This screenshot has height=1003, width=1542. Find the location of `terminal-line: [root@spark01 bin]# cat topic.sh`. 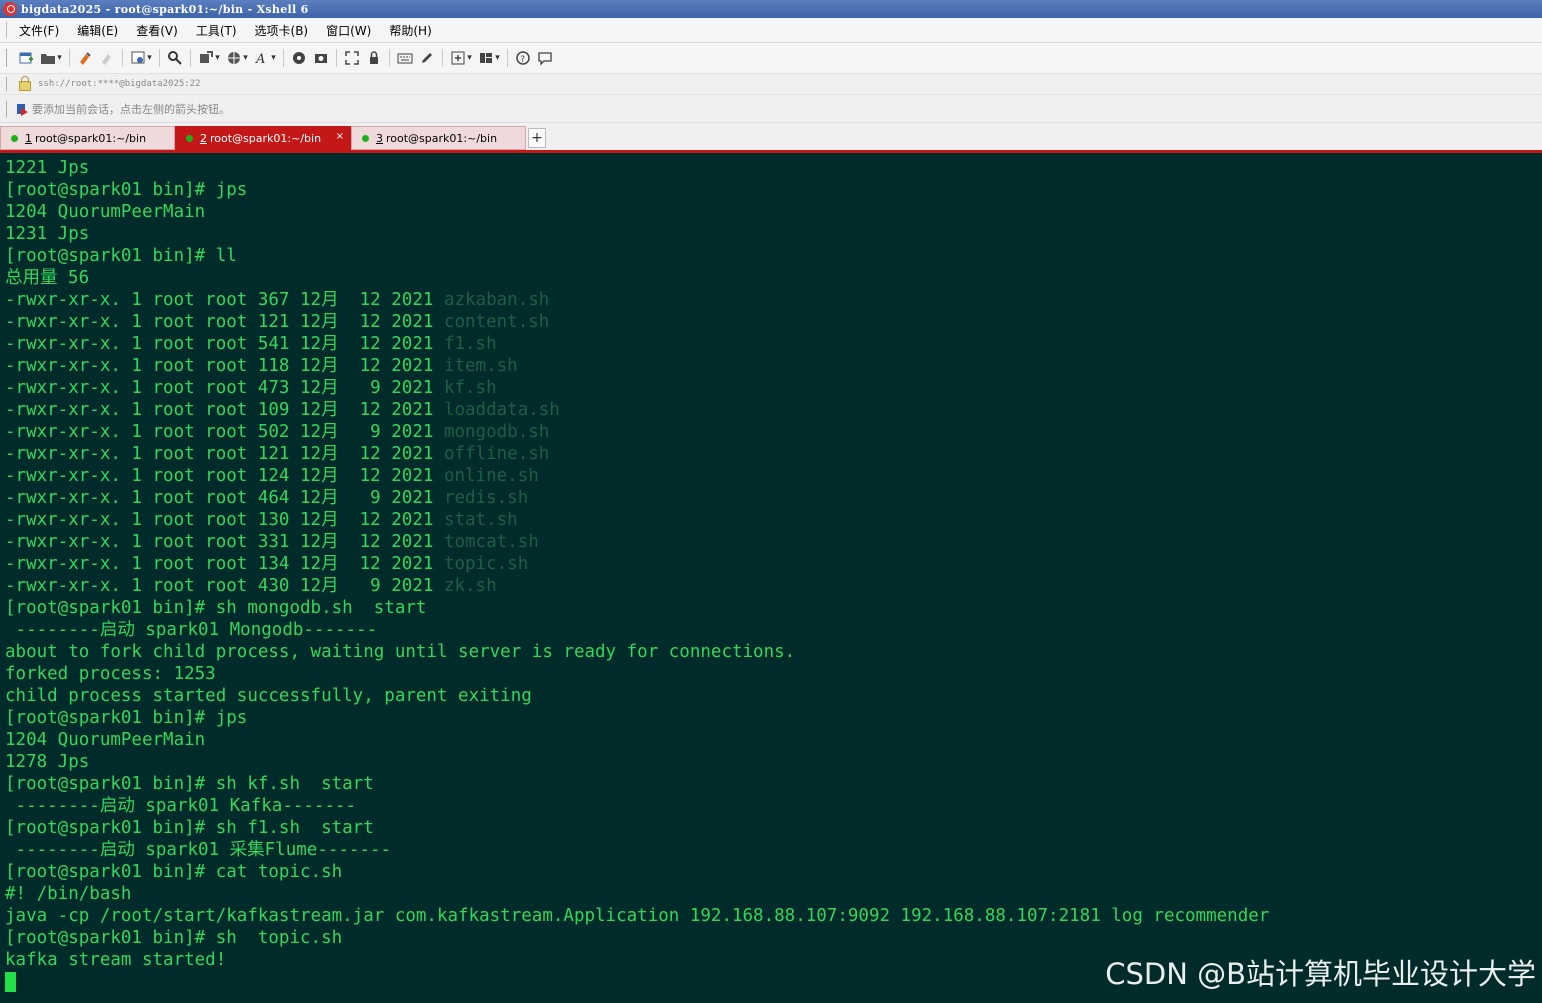

terminal-line: [root@spark01 bin]# cat topic.sh is located at coordinates (637, 872).